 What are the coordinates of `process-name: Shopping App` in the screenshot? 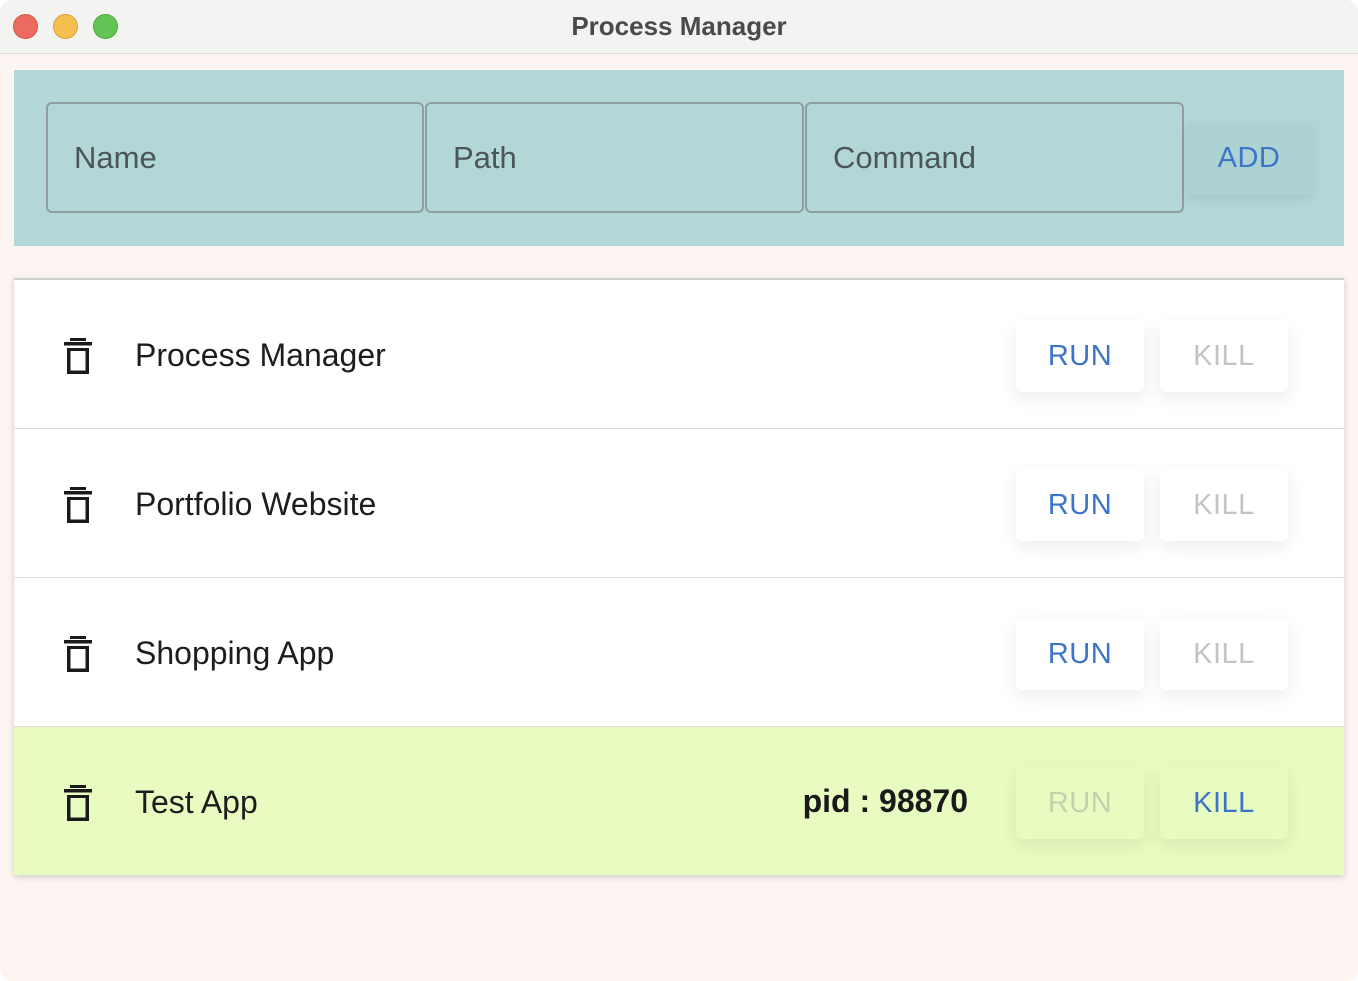 It's located at (235, 653).